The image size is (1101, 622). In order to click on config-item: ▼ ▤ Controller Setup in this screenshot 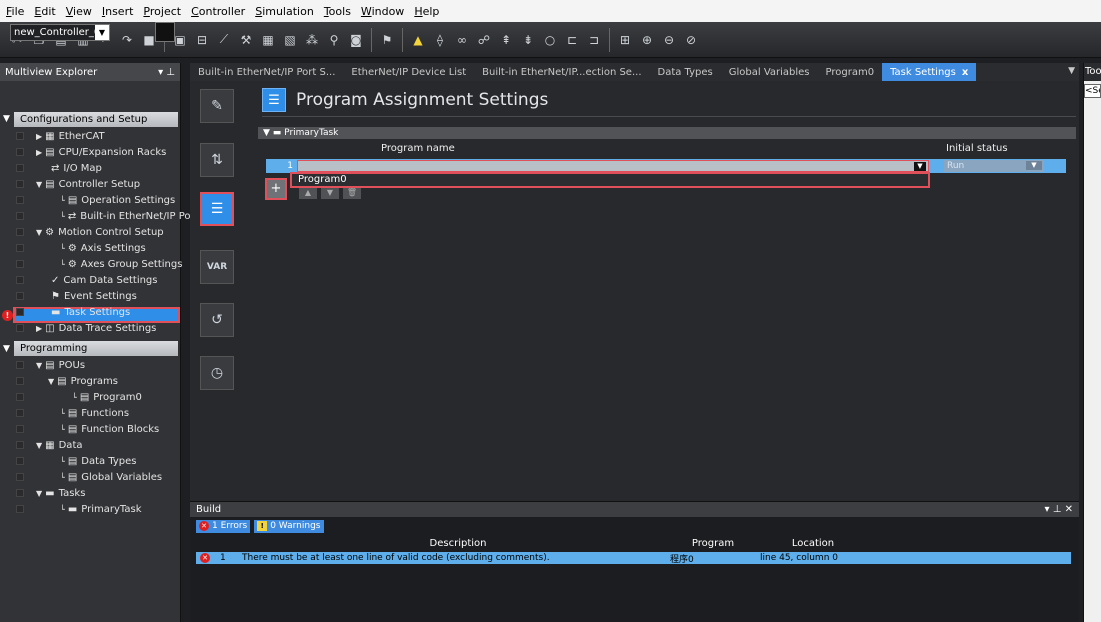, I will do `click(90, 184)`.